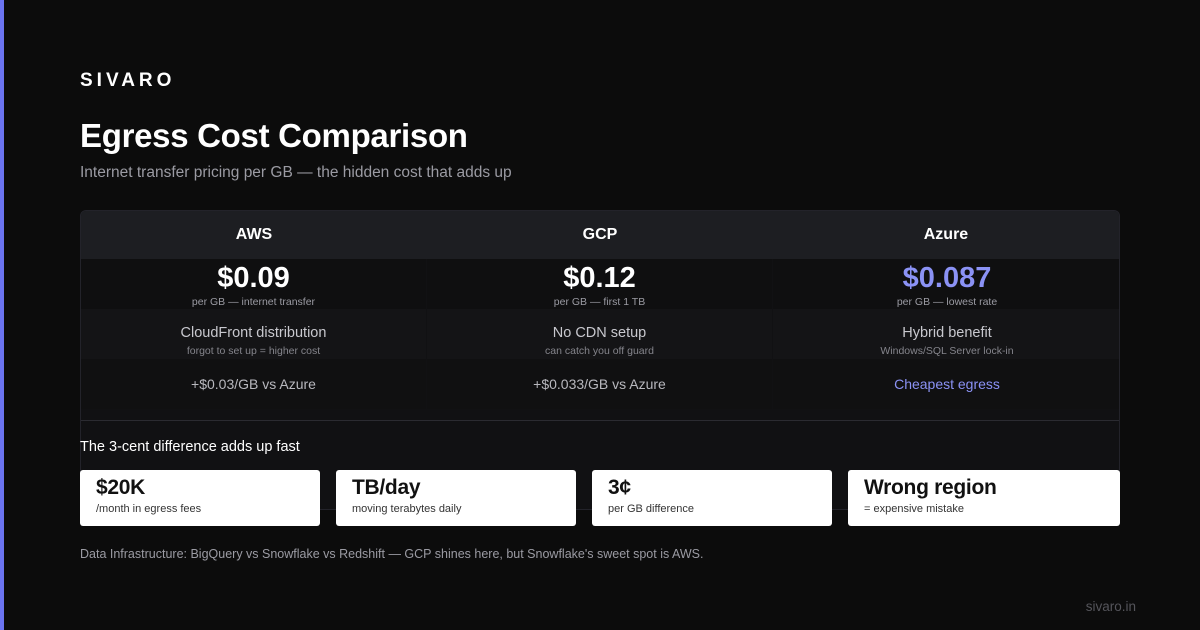 This screenshot has height=630, width=1200. I want to click on delta-cell: Cheapest egress, so click(946, 384).